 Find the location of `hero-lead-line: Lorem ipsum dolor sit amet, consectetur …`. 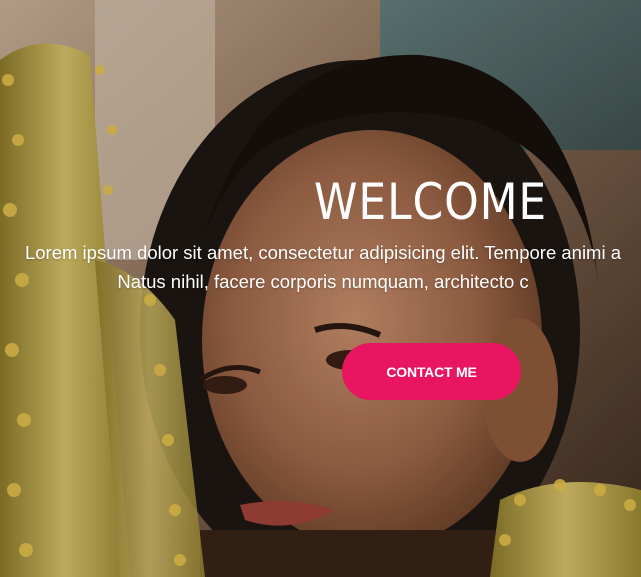

hero-lead-line: Lorem ipsum dolor sit amet, consectetur … is located at coordinates (323, 252).